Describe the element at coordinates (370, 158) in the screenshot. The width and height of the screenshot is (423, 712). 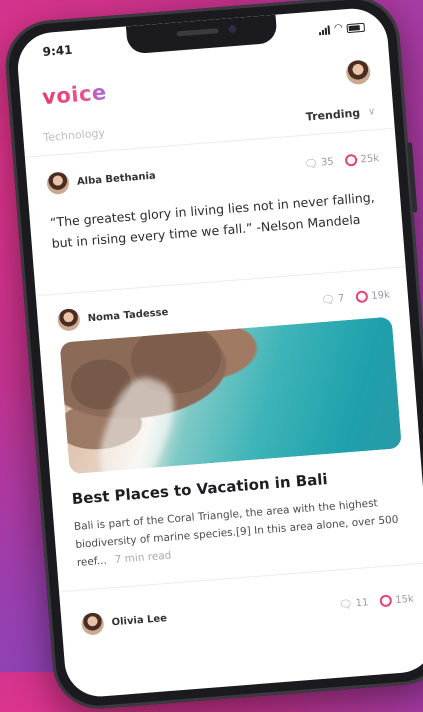
I see `like-count: 25k` at that location.